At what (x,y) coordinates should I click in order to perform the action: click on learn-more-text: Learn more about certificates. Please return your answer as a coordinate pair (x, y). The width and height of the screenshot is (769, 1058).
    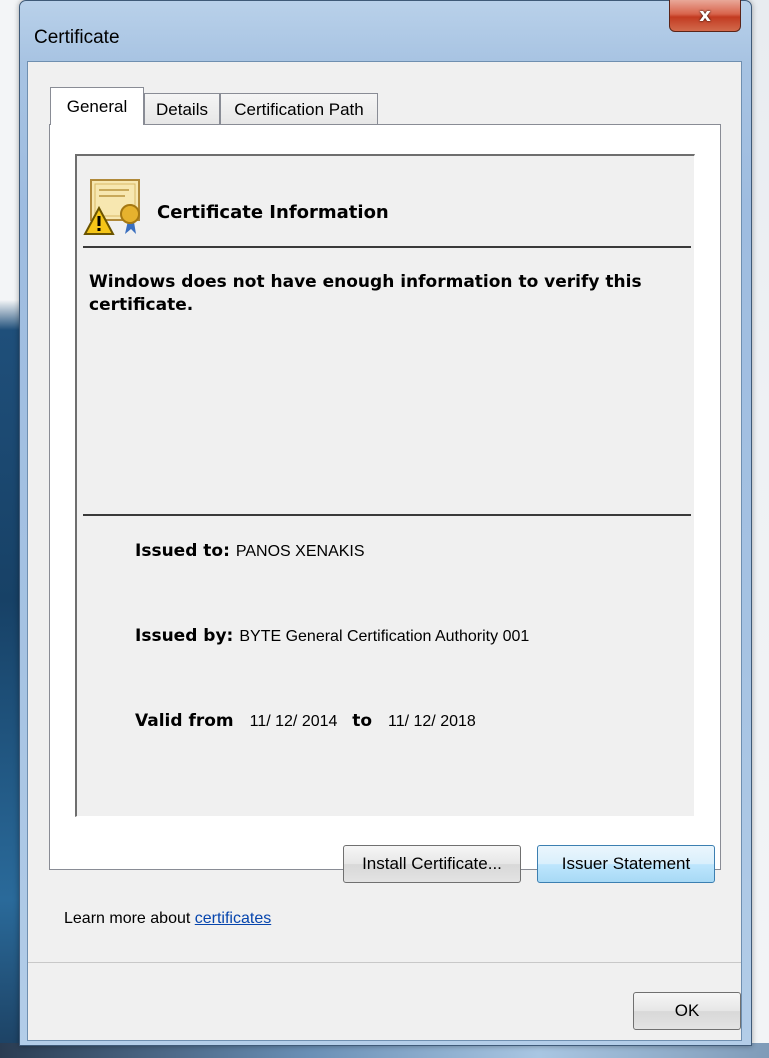
    Looking at the image, I should click on (167, 919).